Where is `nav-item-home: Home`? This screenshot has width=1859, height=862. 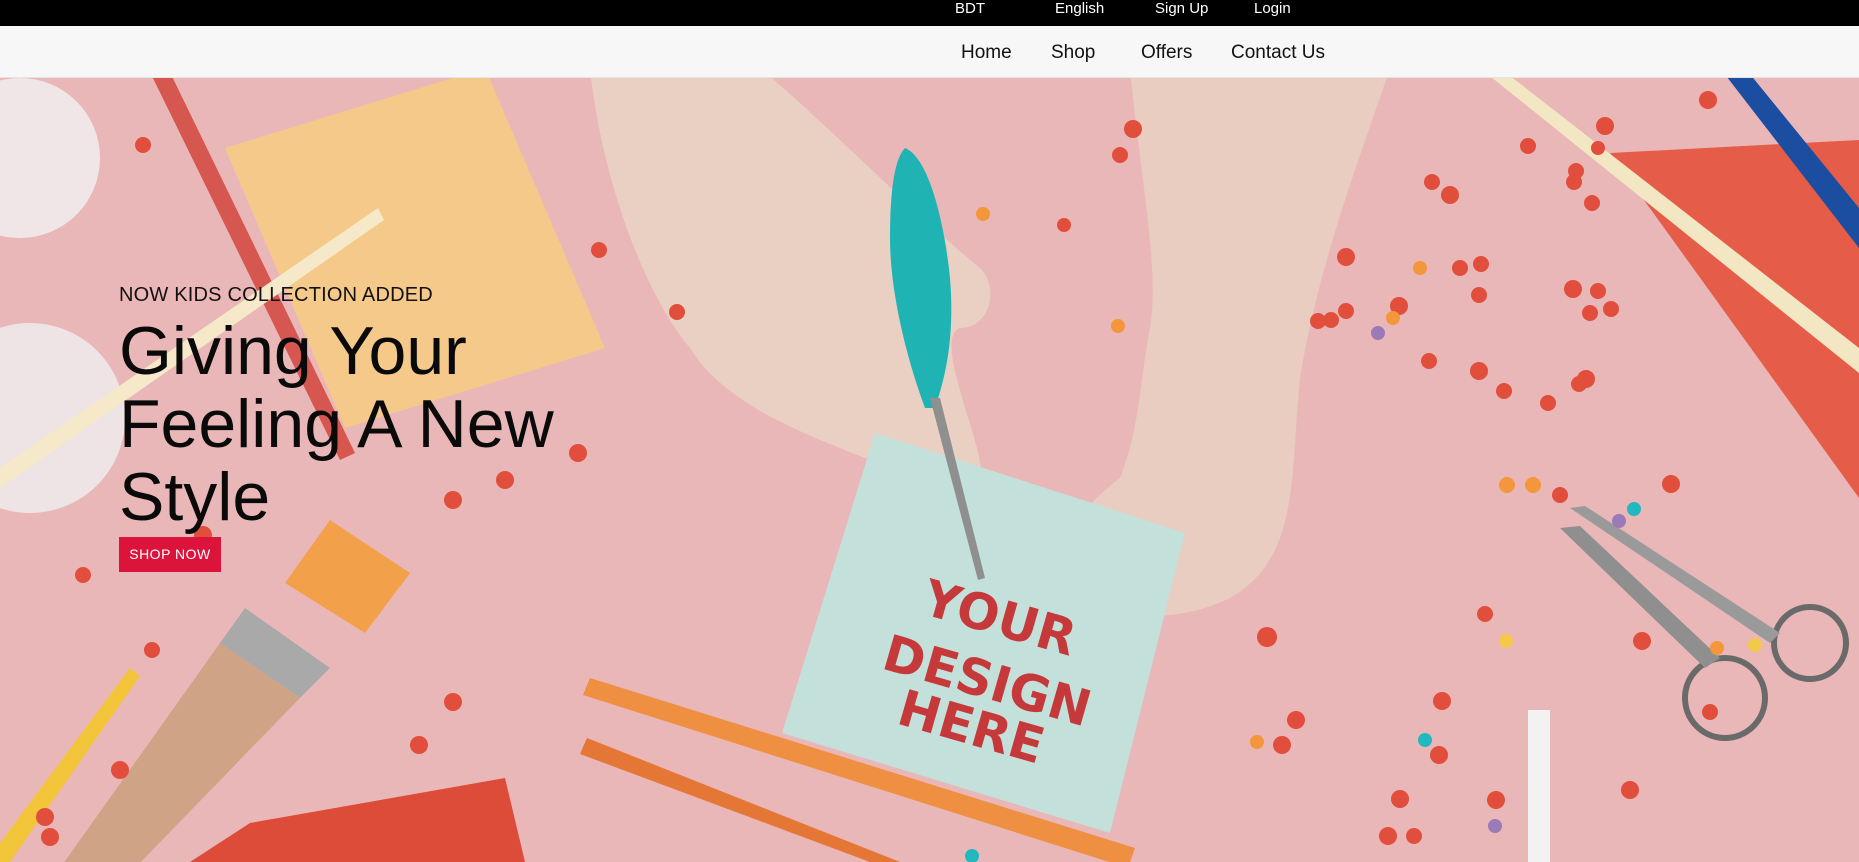
nav-item-home: Home is located at coordinates (986, 53).